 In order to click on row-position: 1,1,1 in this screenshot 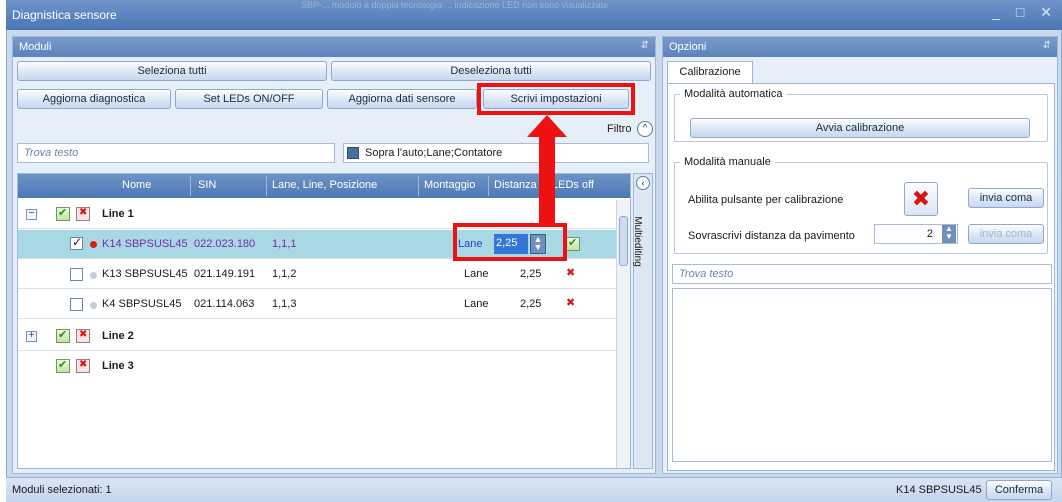, I will do `click(284, 244)`.